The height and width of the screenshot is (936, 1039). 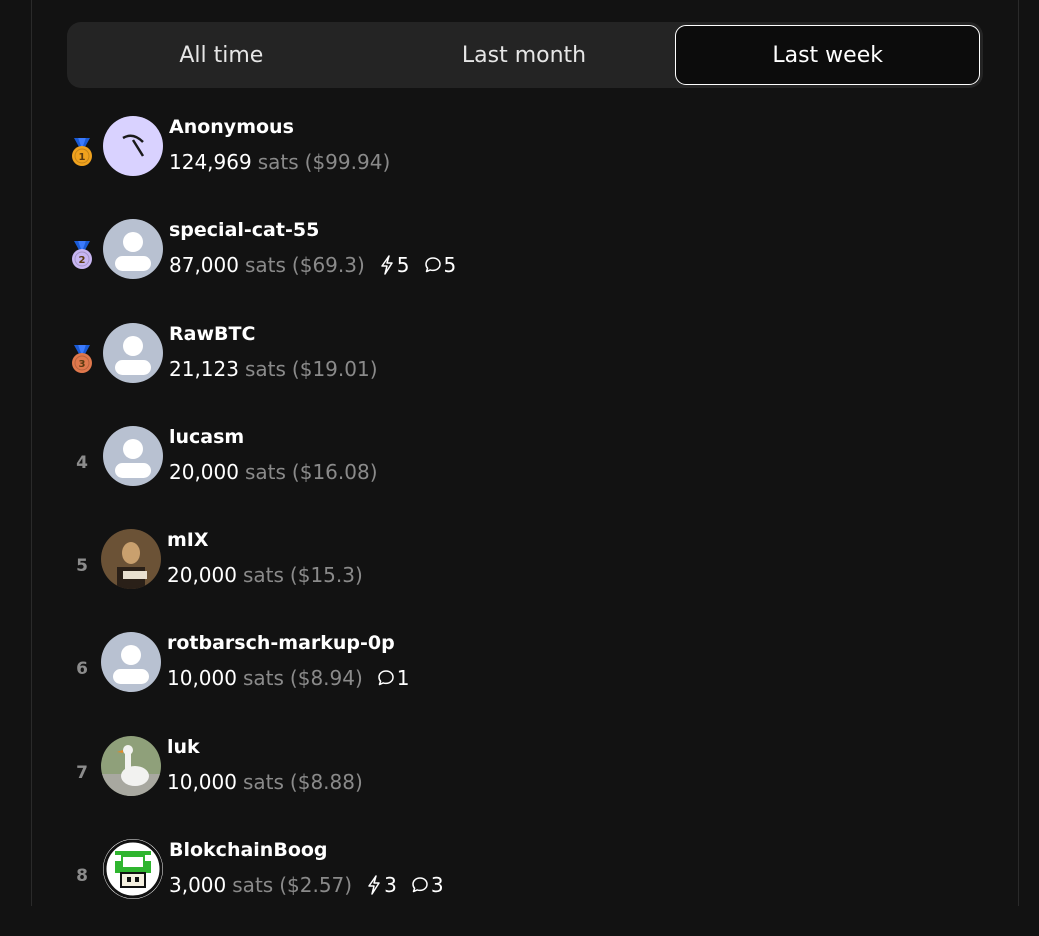 I want to click on gold-medal-icon: 1, so click(x=82, y=153).